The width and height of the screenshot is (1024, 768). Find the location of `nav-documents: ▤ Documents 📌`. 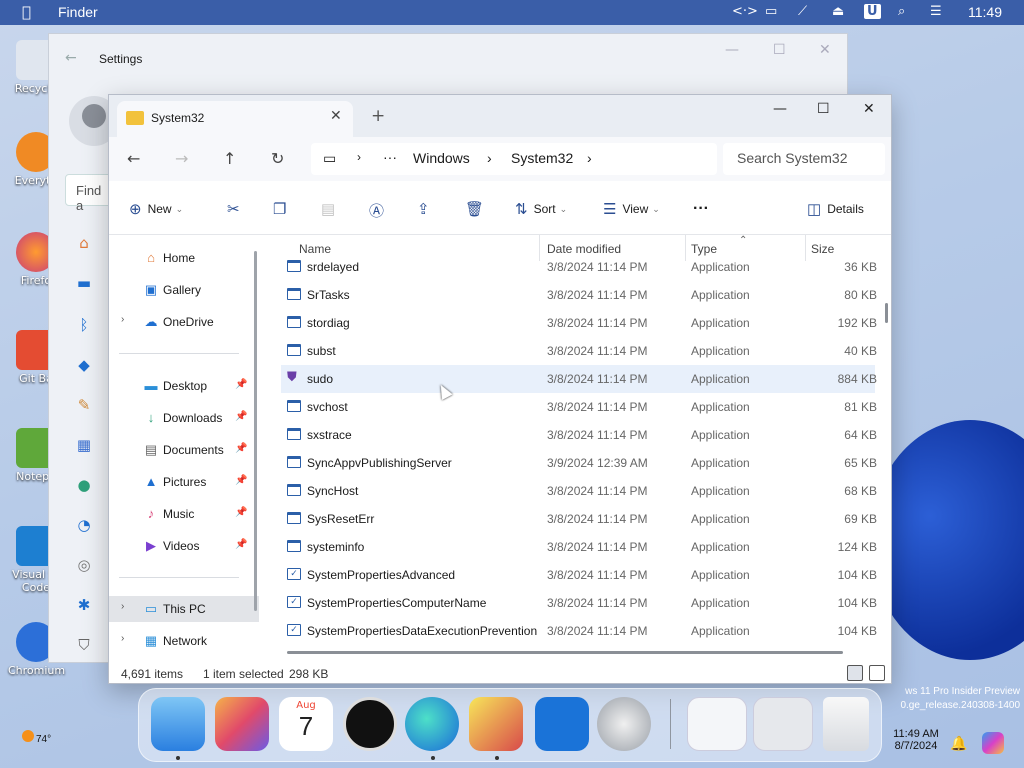

nav-documents: ▤ Documents 📌 is located at coordinates (184, 450).